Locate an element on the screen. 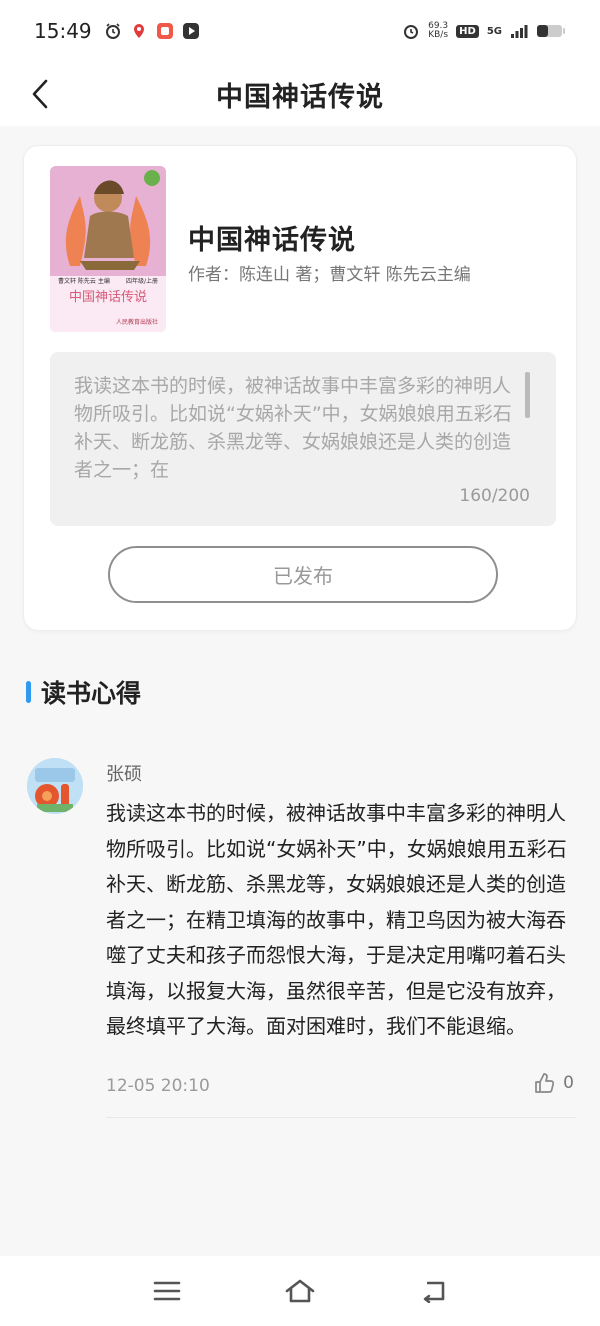 This screenshot has width=600, height=1326. status-right-icons: 69.3 KB/s HD 5G is located at coordinates (484, 31).